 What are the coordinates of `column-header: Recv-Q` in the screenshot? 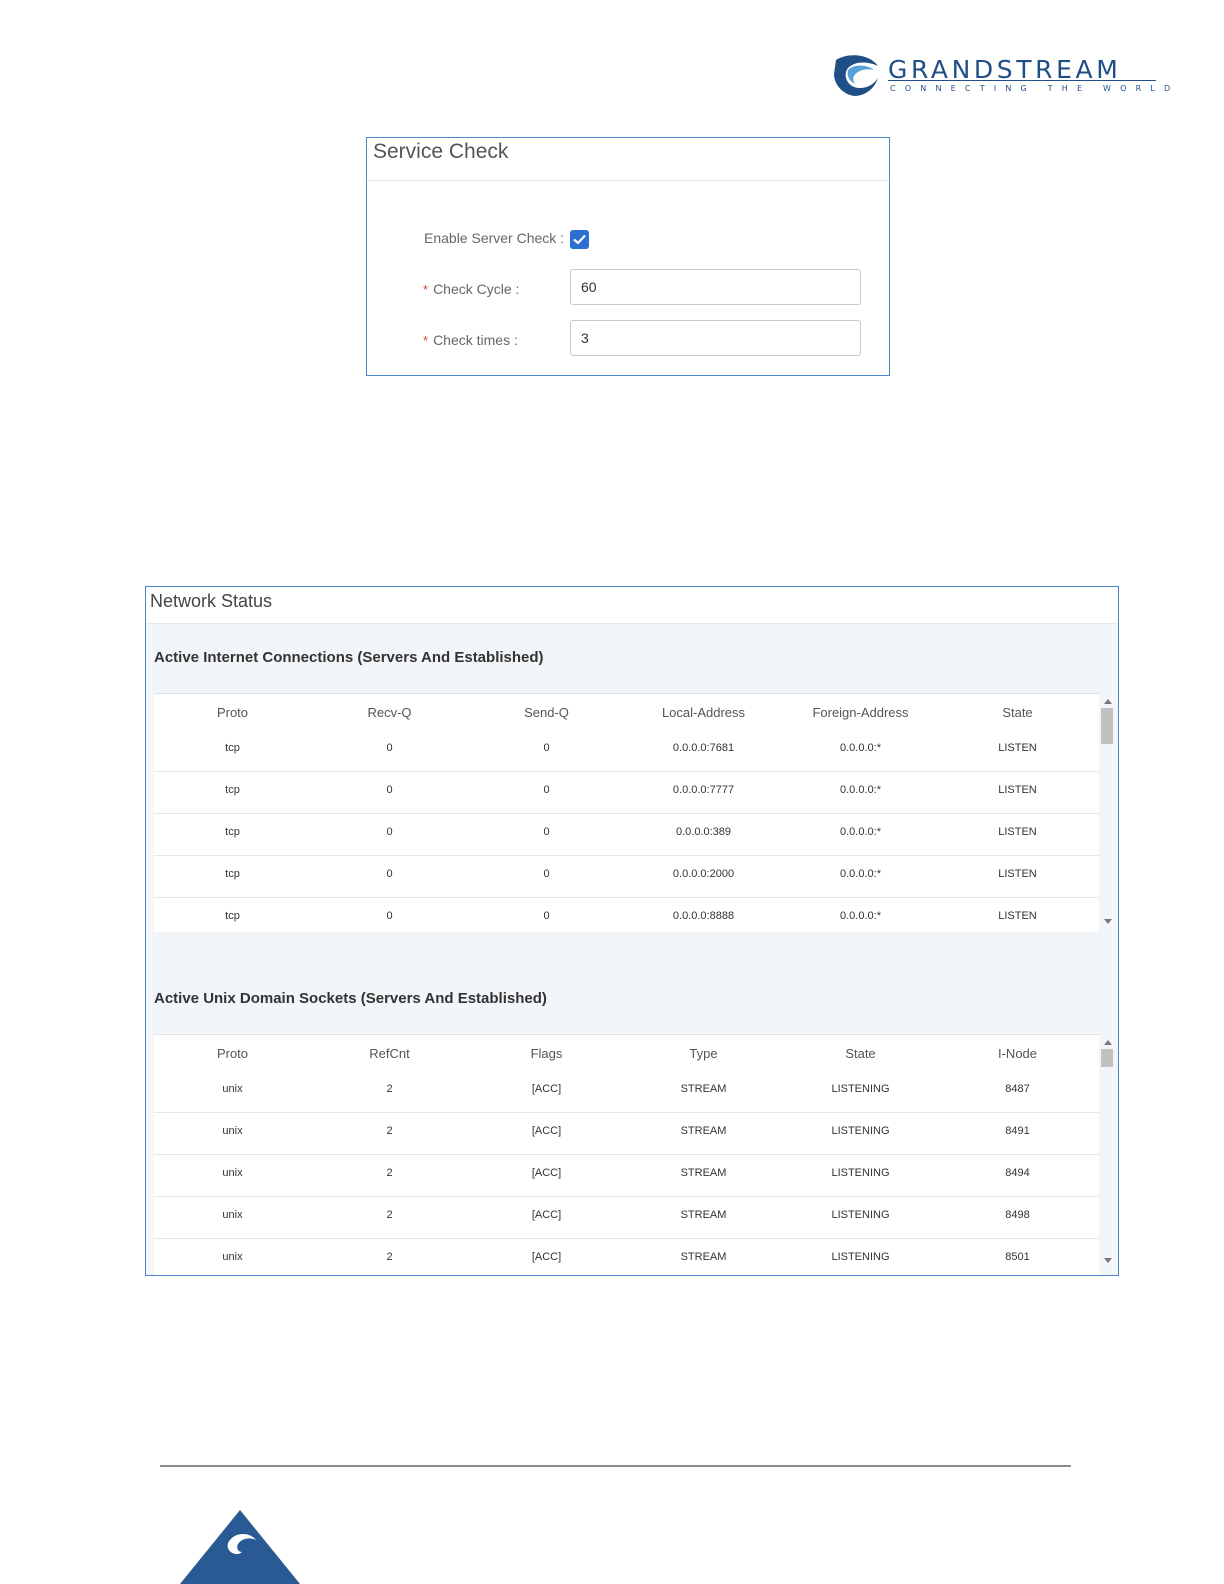 It's located at (389, 712).